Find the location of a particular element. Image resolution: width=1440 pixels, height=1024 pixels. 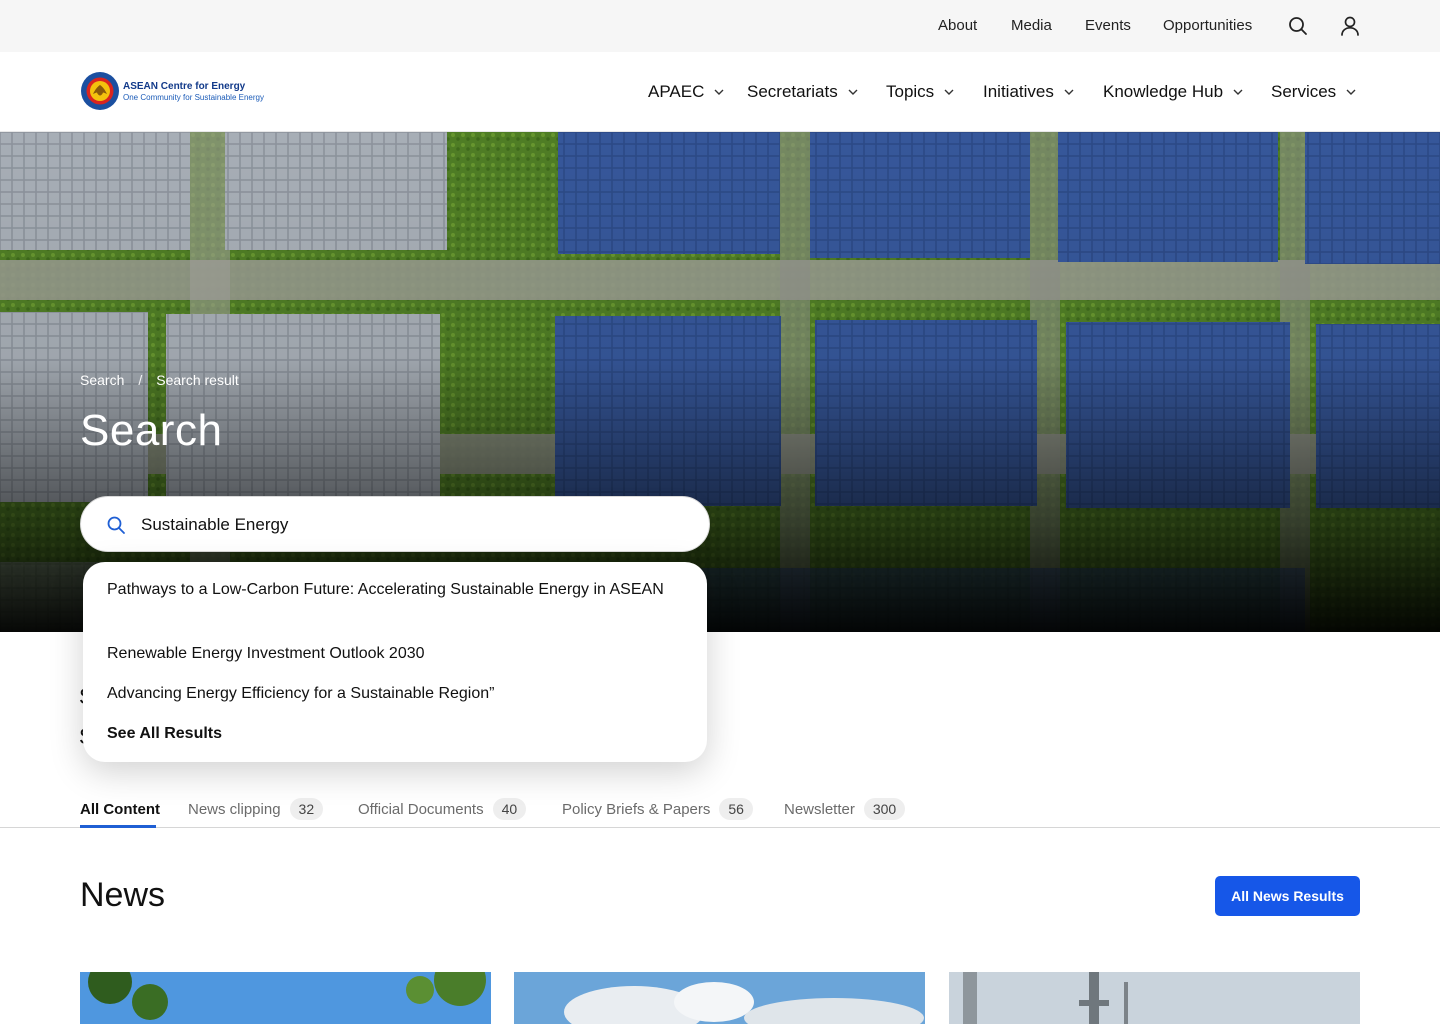

nav-services: Services is located at coordinates (1314, 92).